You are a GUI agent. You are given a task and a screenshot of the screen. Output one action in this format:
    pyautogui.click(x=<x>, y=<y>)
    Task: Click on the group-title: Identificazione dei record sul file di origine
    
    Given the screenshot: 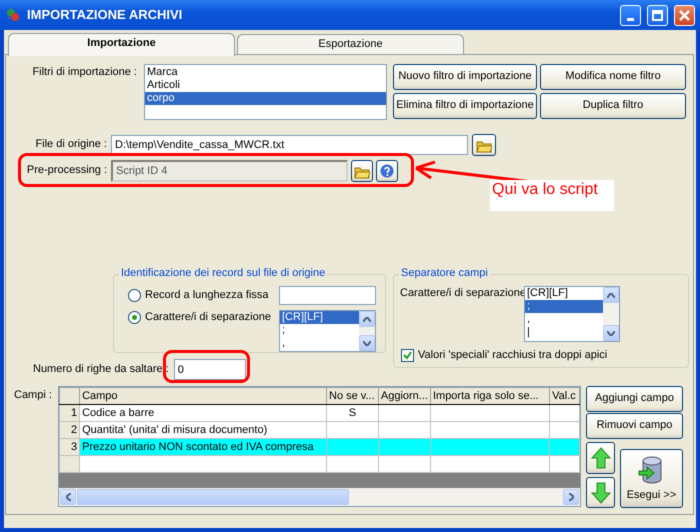 What is the action you would take?
    pyautogui.click(x=223, y=273)
    